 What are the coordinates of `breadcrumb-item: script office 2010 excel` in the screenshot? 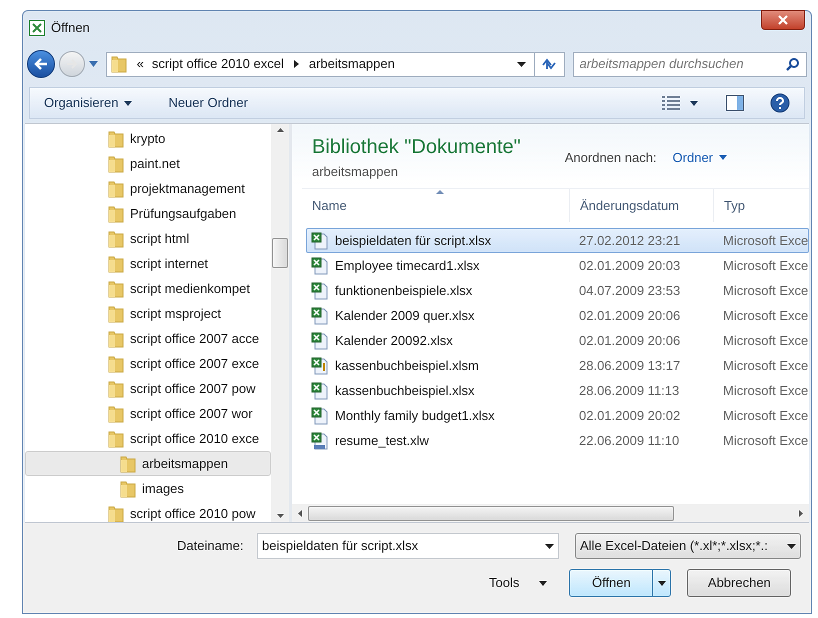 It's located at (218, 64).